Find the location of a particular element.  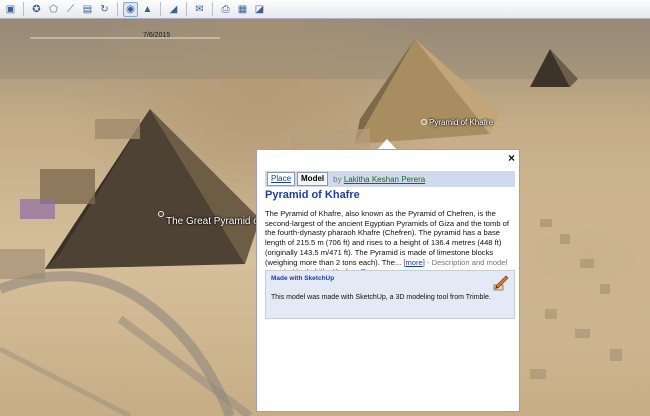

tour-icon: ↻ is located at coordinates (104, 9).